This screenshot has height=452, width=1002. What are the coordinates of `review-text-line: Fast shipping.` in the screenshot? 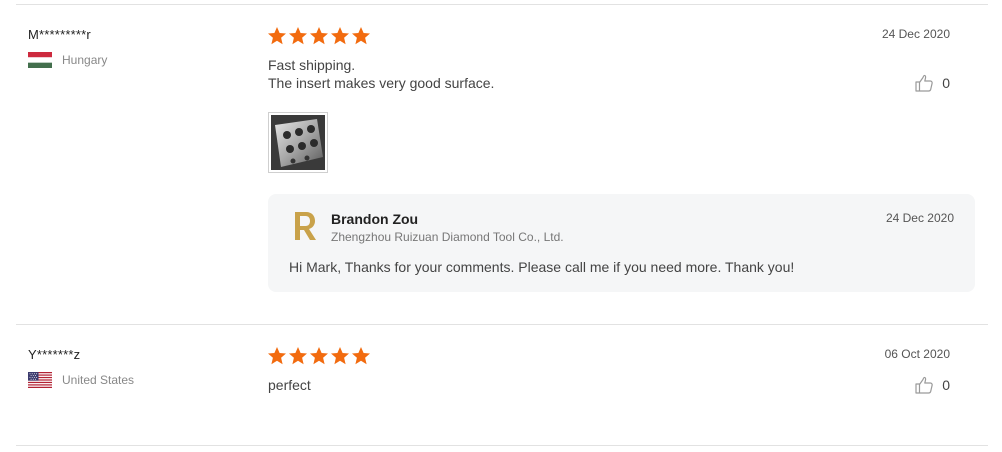 It's located at (312, 65).